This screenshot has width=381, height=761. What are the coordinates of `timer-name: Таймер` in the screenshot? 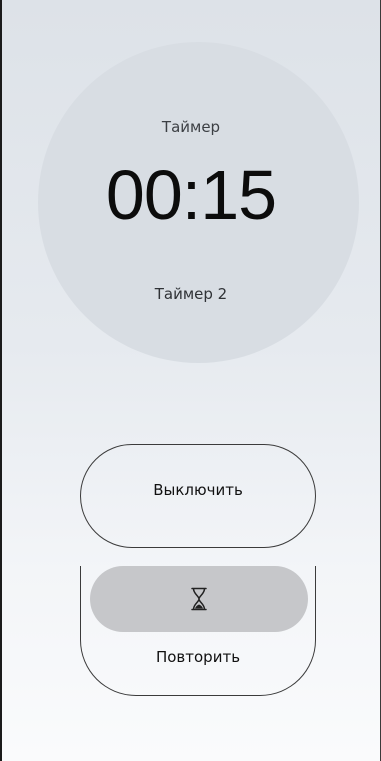 It's located at (191, 127).